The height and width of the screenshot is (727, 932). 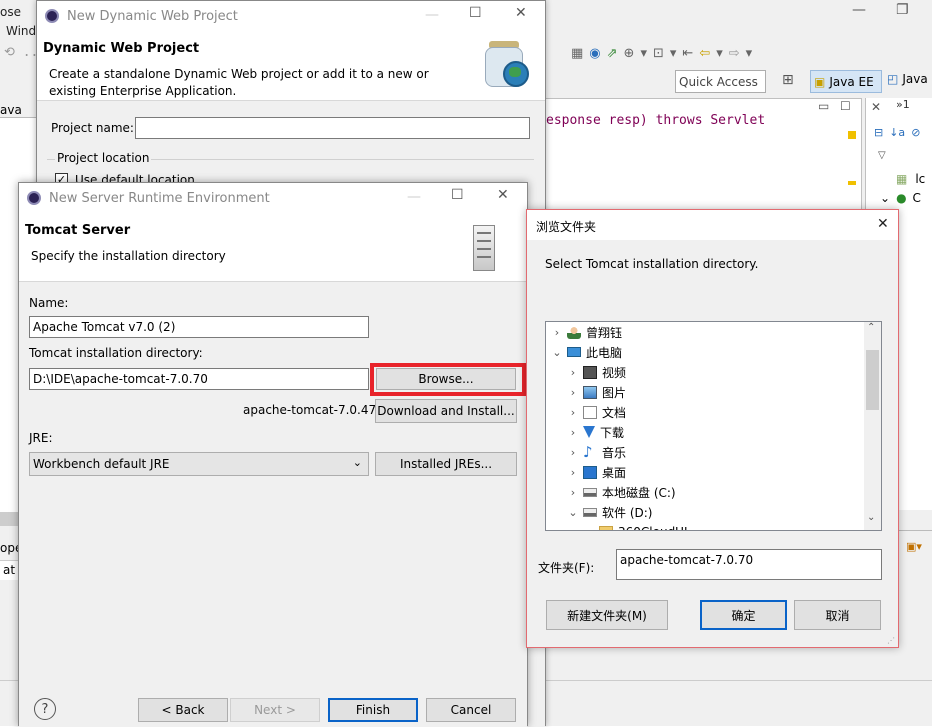 I want to click on name-label: Name:, so click(x=49, y=303).